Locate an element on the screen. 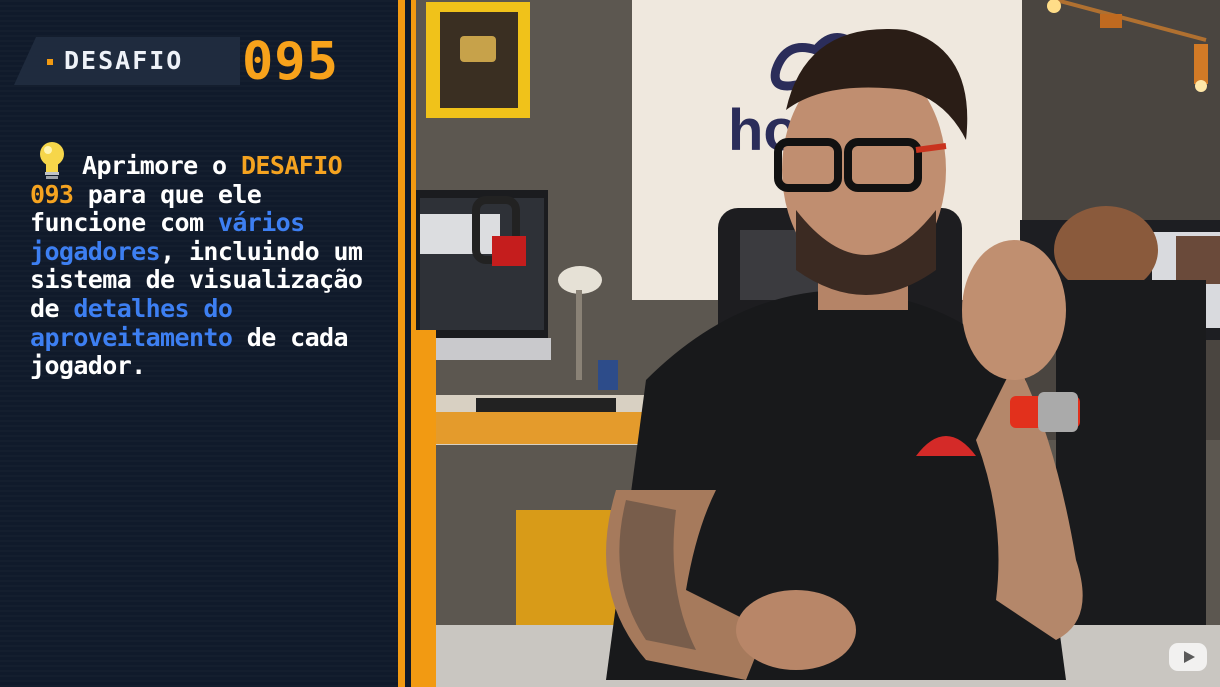 The image size is (1220, 687). banner-bullet is located at coordinates (50, 62).